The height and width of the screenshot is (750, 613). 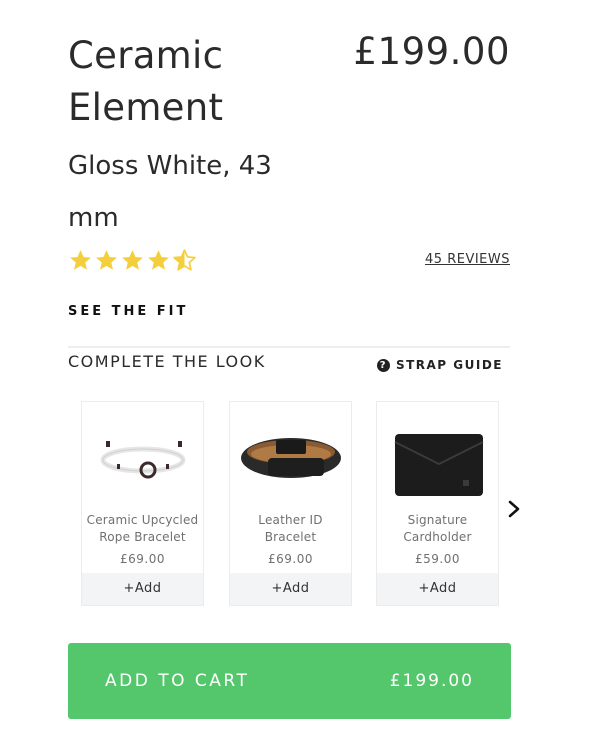 I want to click on cardholder-image, so click(x=437, y=457).